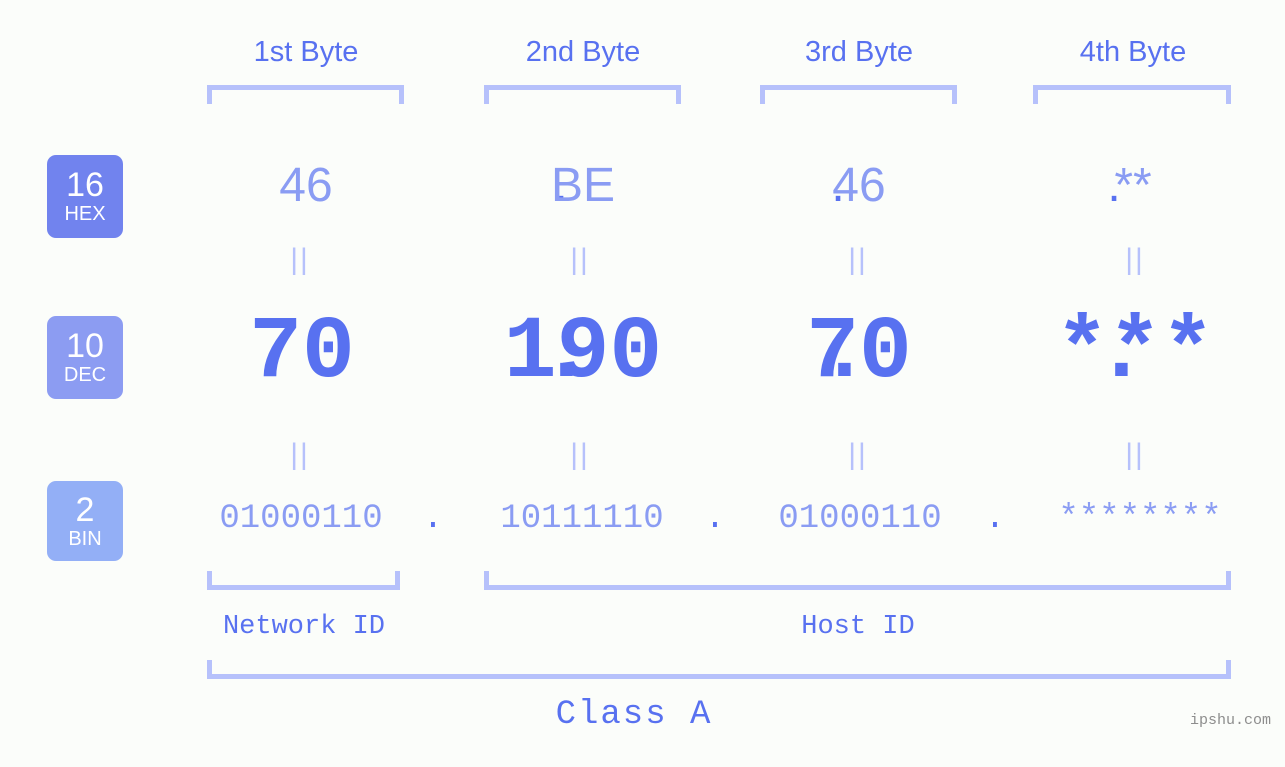 The width and height of the screenshot is (1285, 767). What do you see at coordinates (85, 375) in the screenshot?
I see `base-badge-dec-name: DEC` at bounding box center [85, 375].